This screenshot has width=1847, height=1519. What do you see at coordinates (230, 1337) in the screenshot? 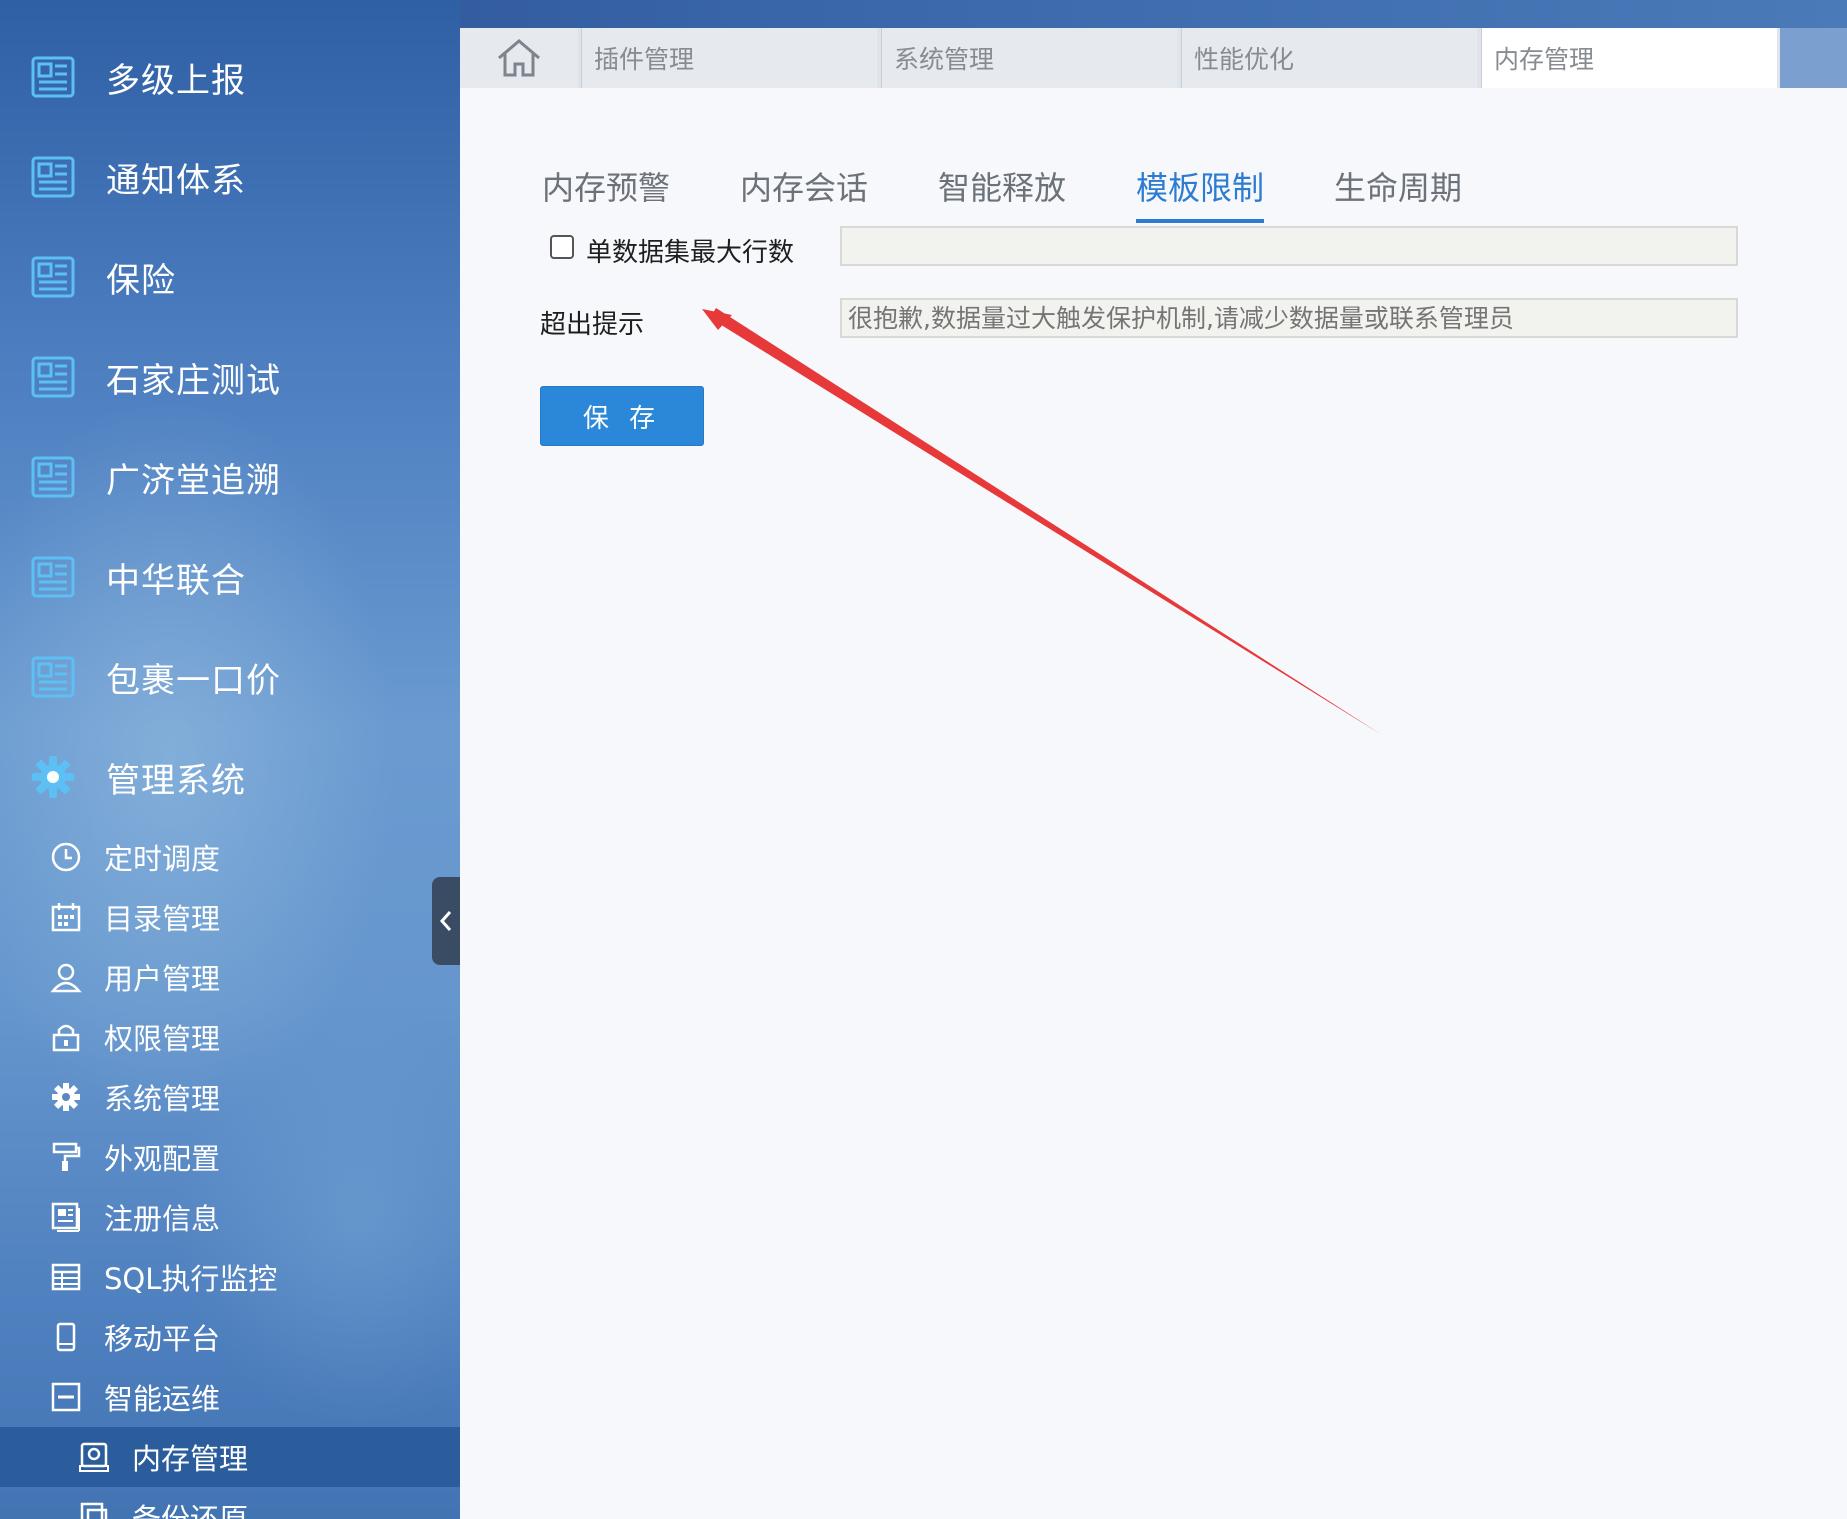
I see `sidebar-item-mobile-platform: 移动平台` at bounding box center [230, 1337].